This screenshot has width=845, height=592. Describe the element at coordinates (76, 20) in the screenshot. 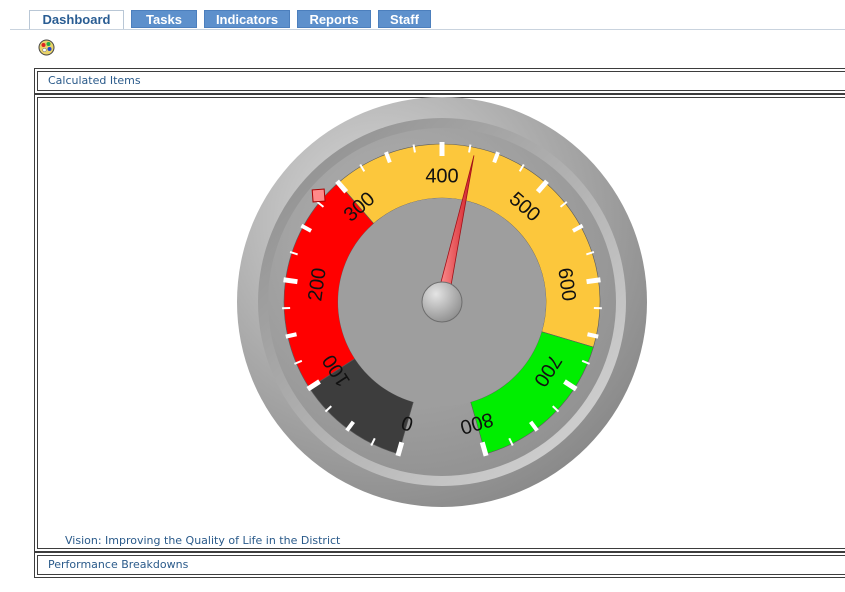

I see `tab-dashboard: Dashboard` at that location.